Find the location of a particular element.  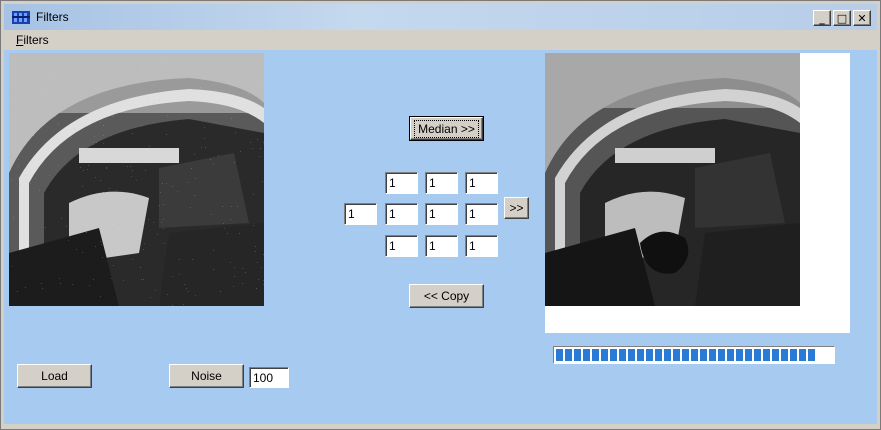

titlebar: Filters _ □ ✕ is located at coordinates (440, 17).